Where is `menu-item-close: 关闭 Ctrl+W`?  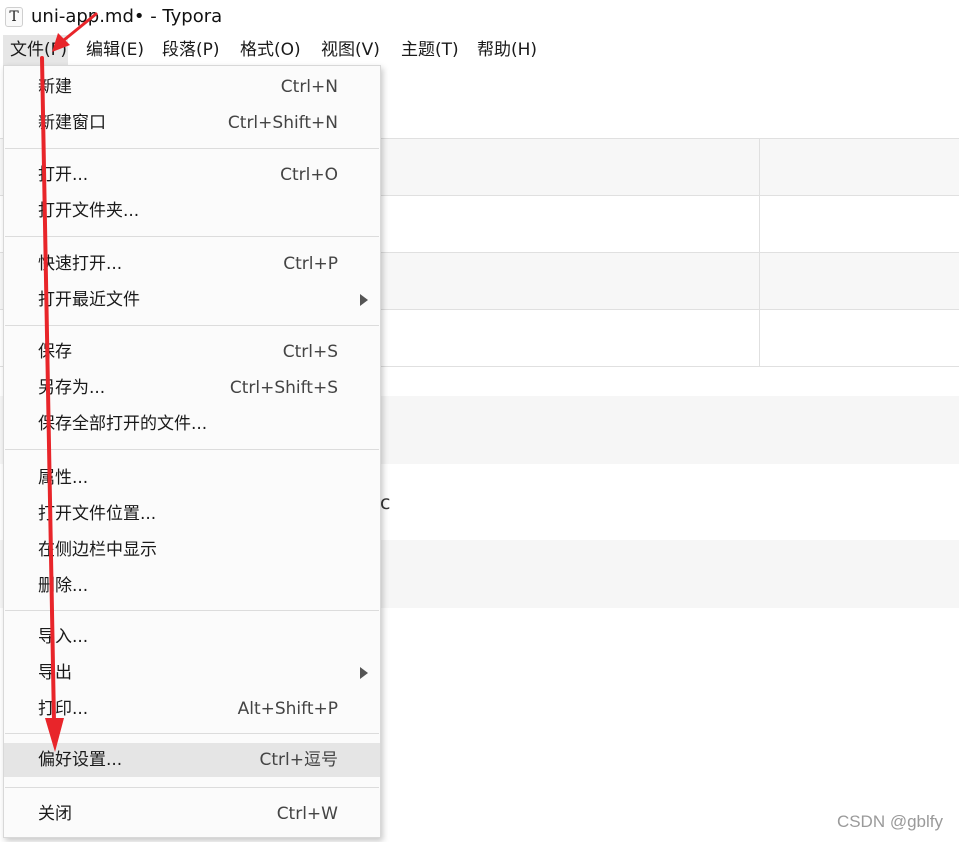
menu-item-close: 关闭 Ctrl+W is located at coordinates (192, 814).